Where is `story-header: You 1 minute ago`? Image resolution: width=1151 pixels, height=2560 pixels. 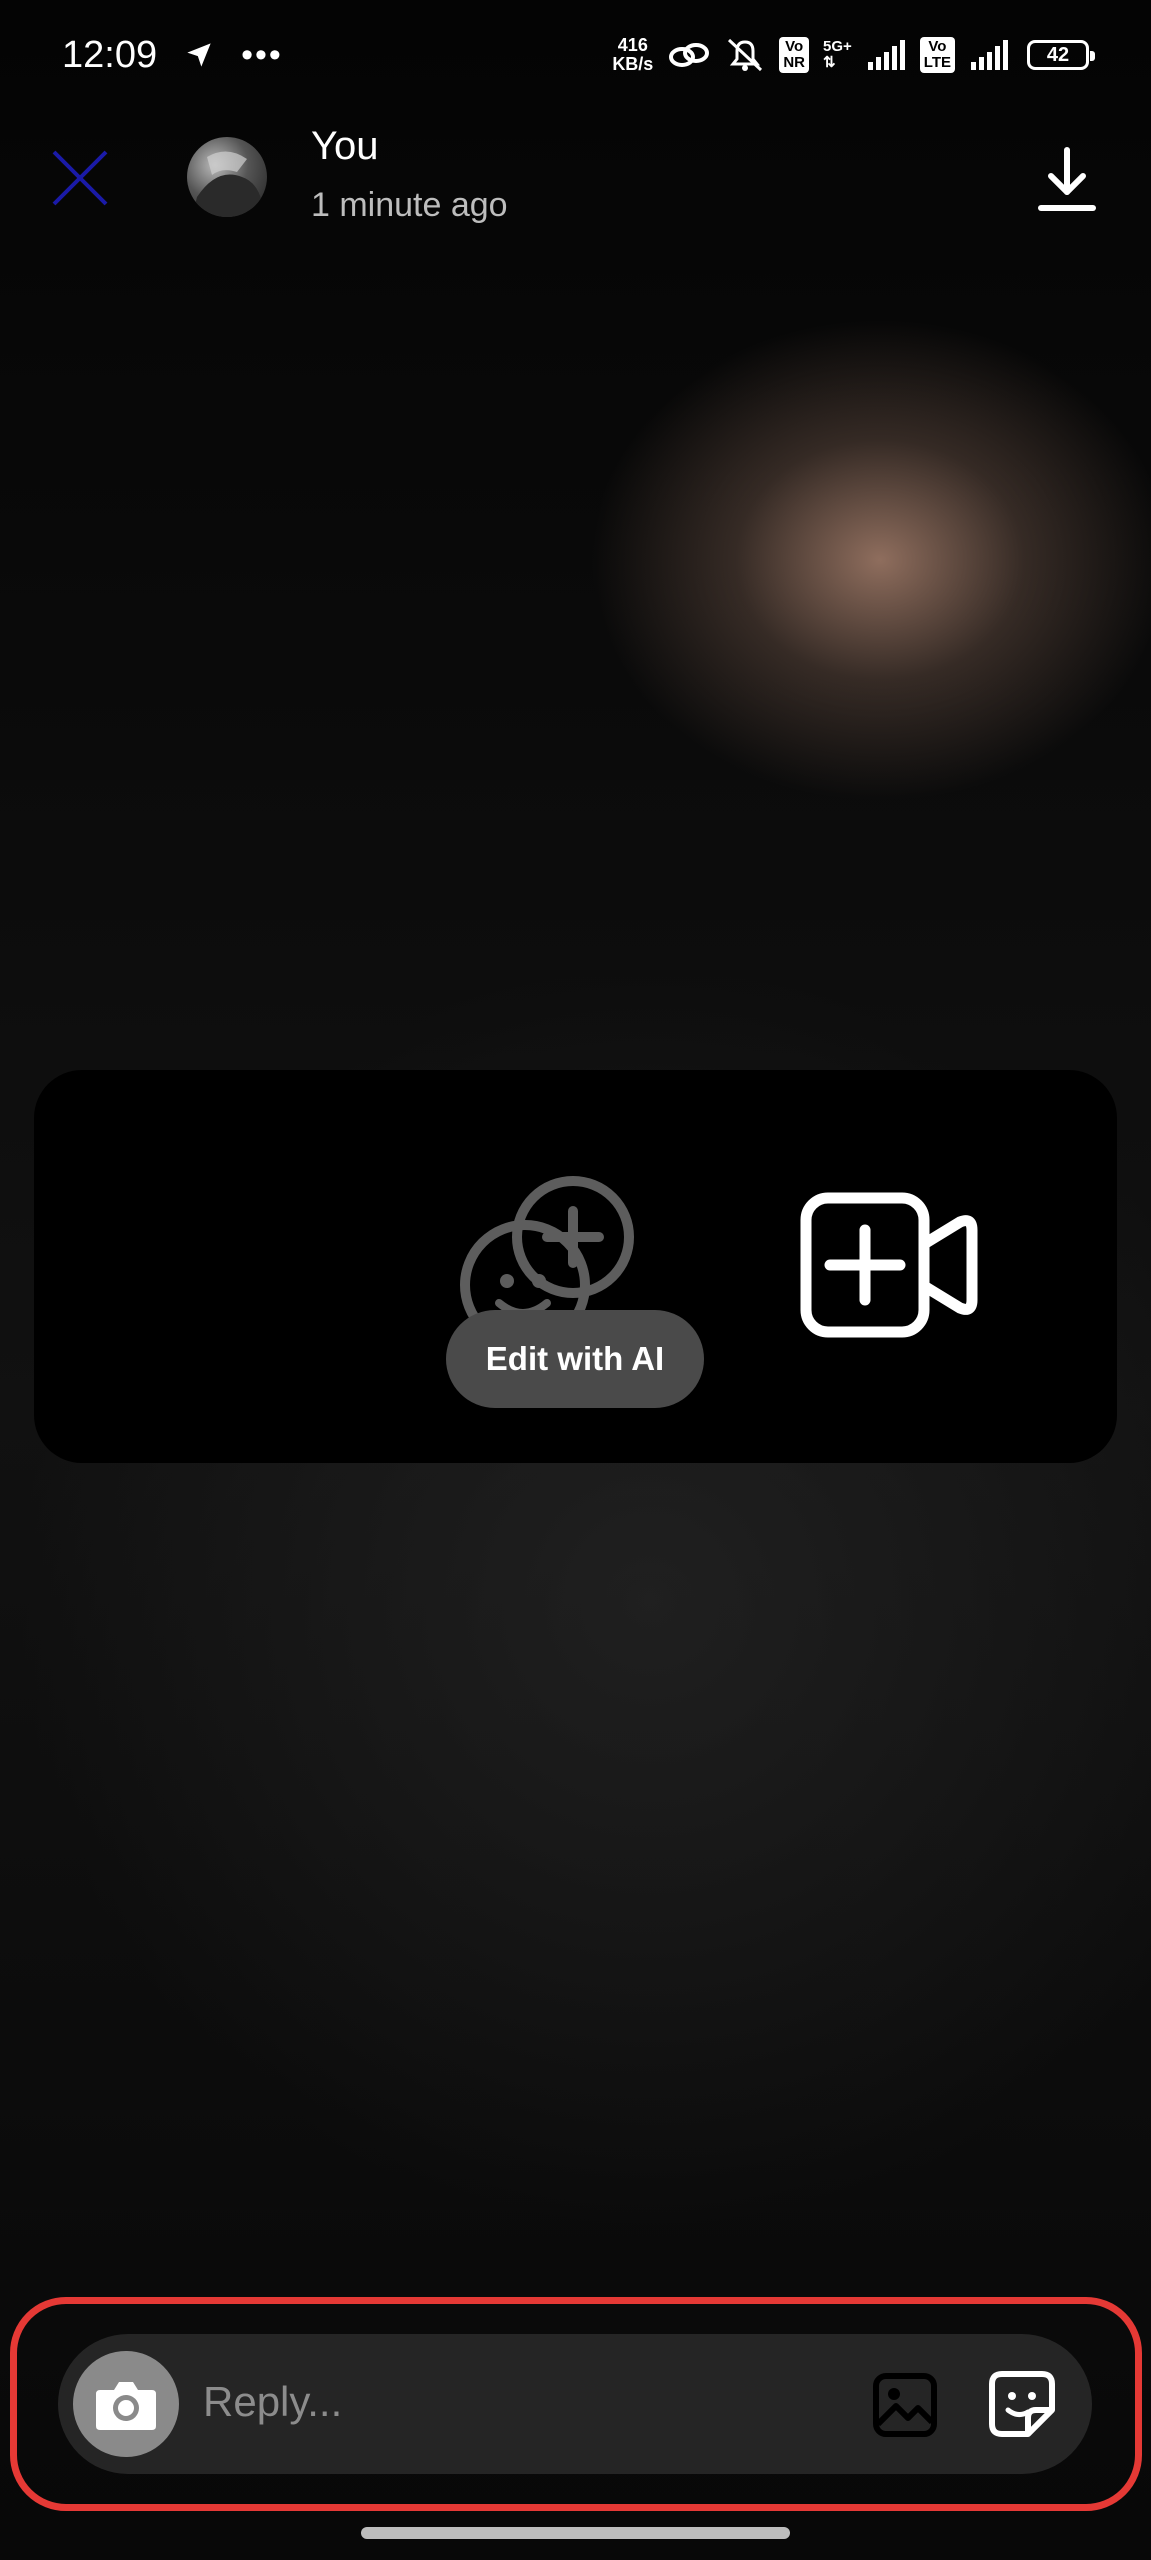 story-header: You 1 minute ago is located at coordinates (575, 180).